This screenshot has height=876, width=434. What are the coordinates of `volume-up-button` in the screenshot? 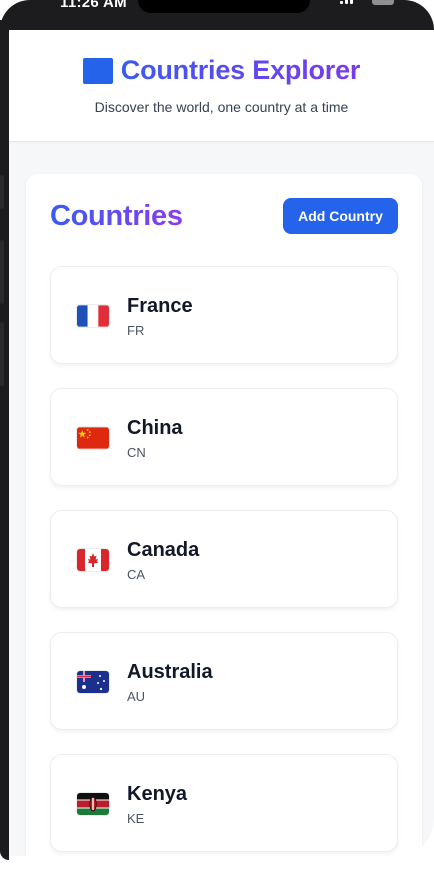 It's located at (2, 272).